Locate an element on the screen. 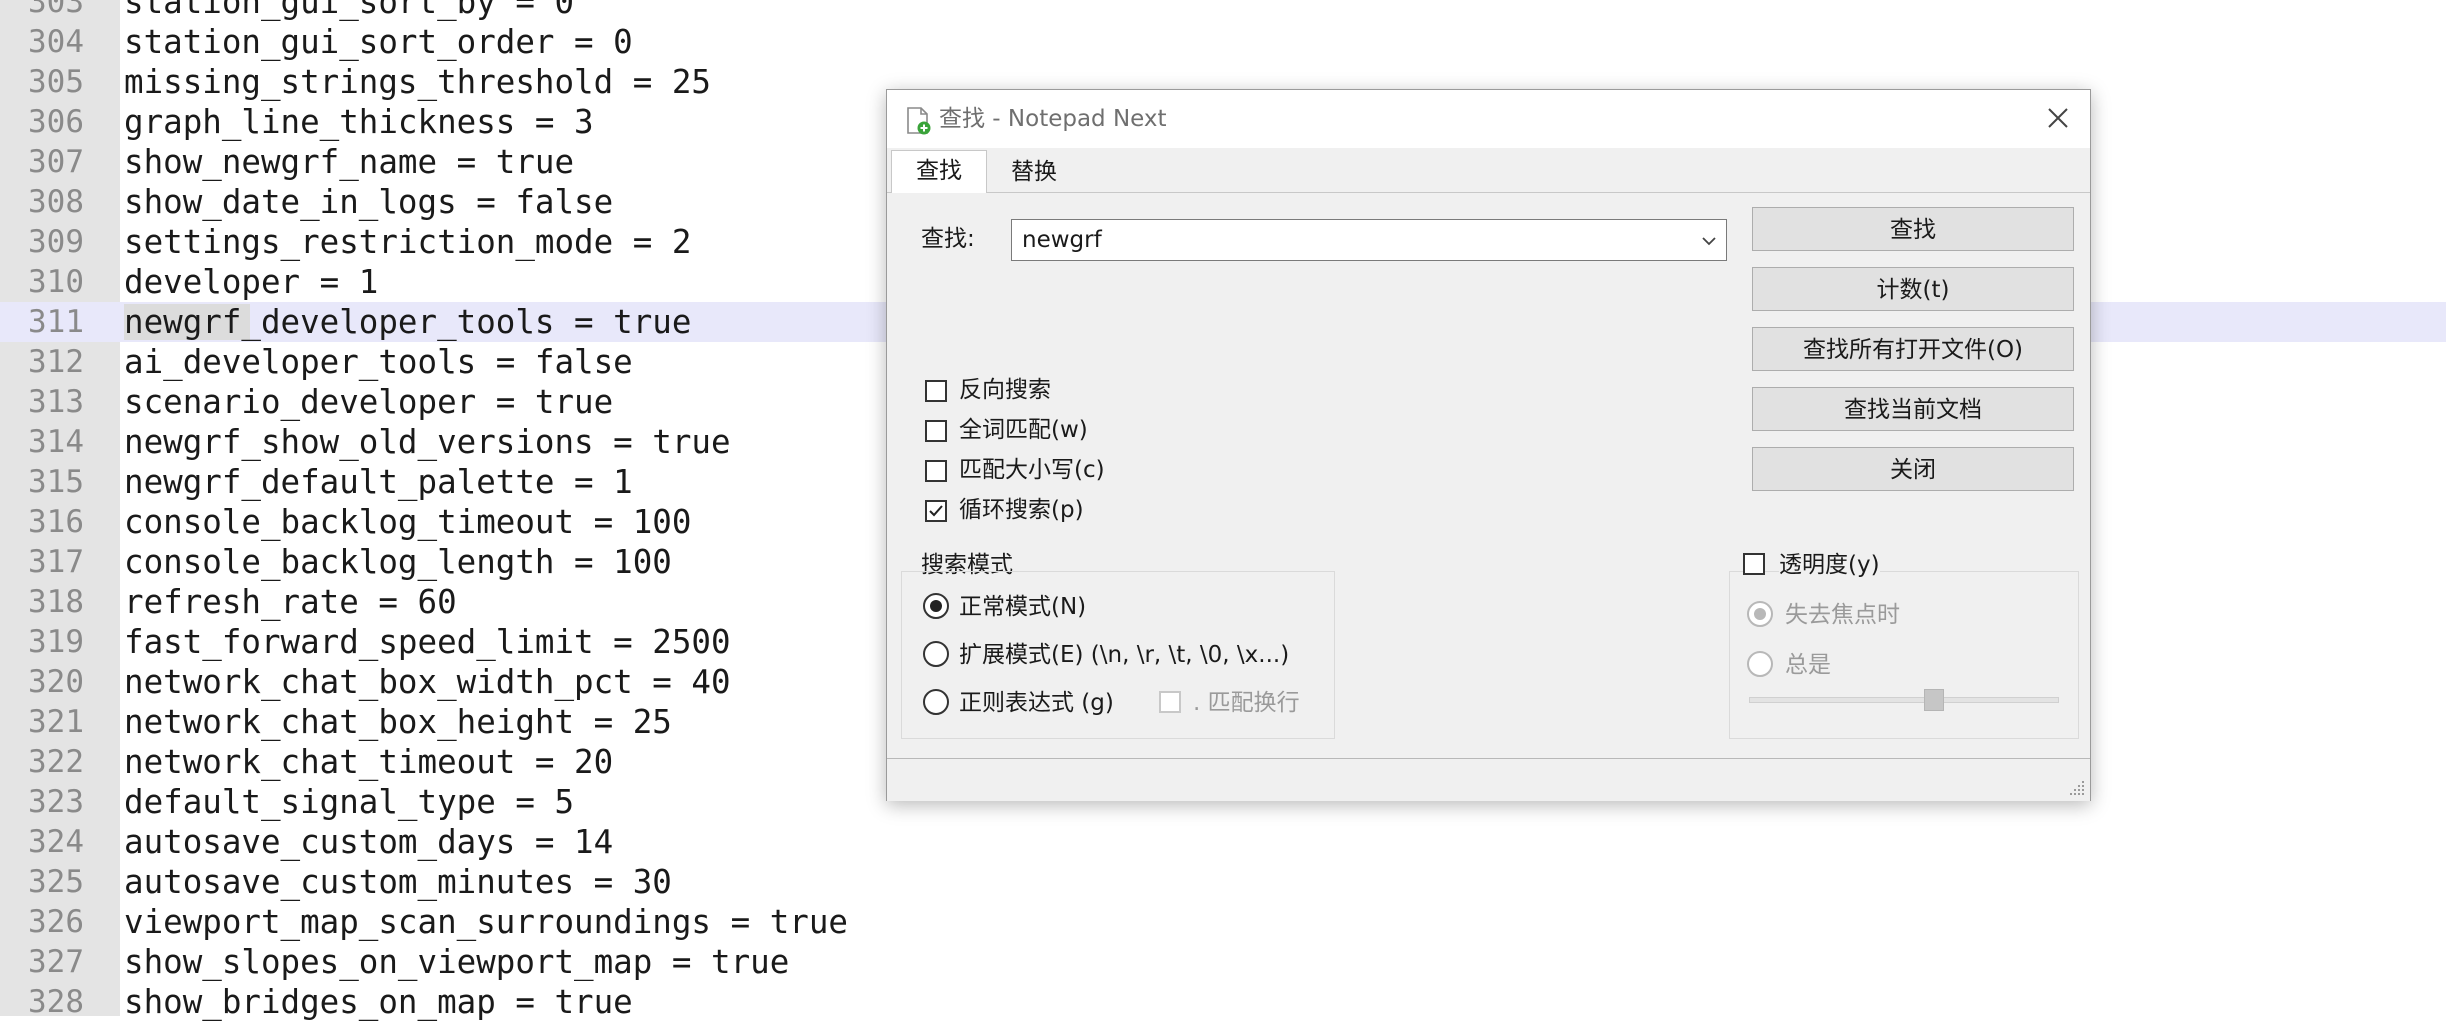  always-radio is located at coordinates (1760, 664).